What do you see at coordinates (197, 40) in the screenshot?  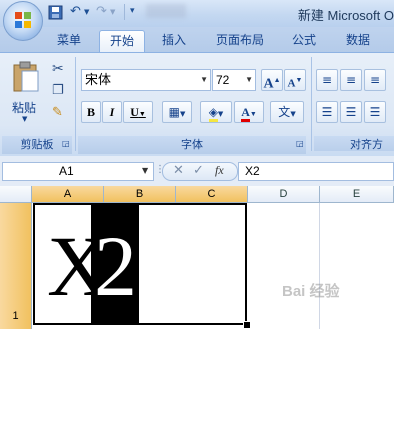 I see `ribbon-tabs: 菜单 开始 插入 页面布局 公式 数据` at bounding box center [197, 40].